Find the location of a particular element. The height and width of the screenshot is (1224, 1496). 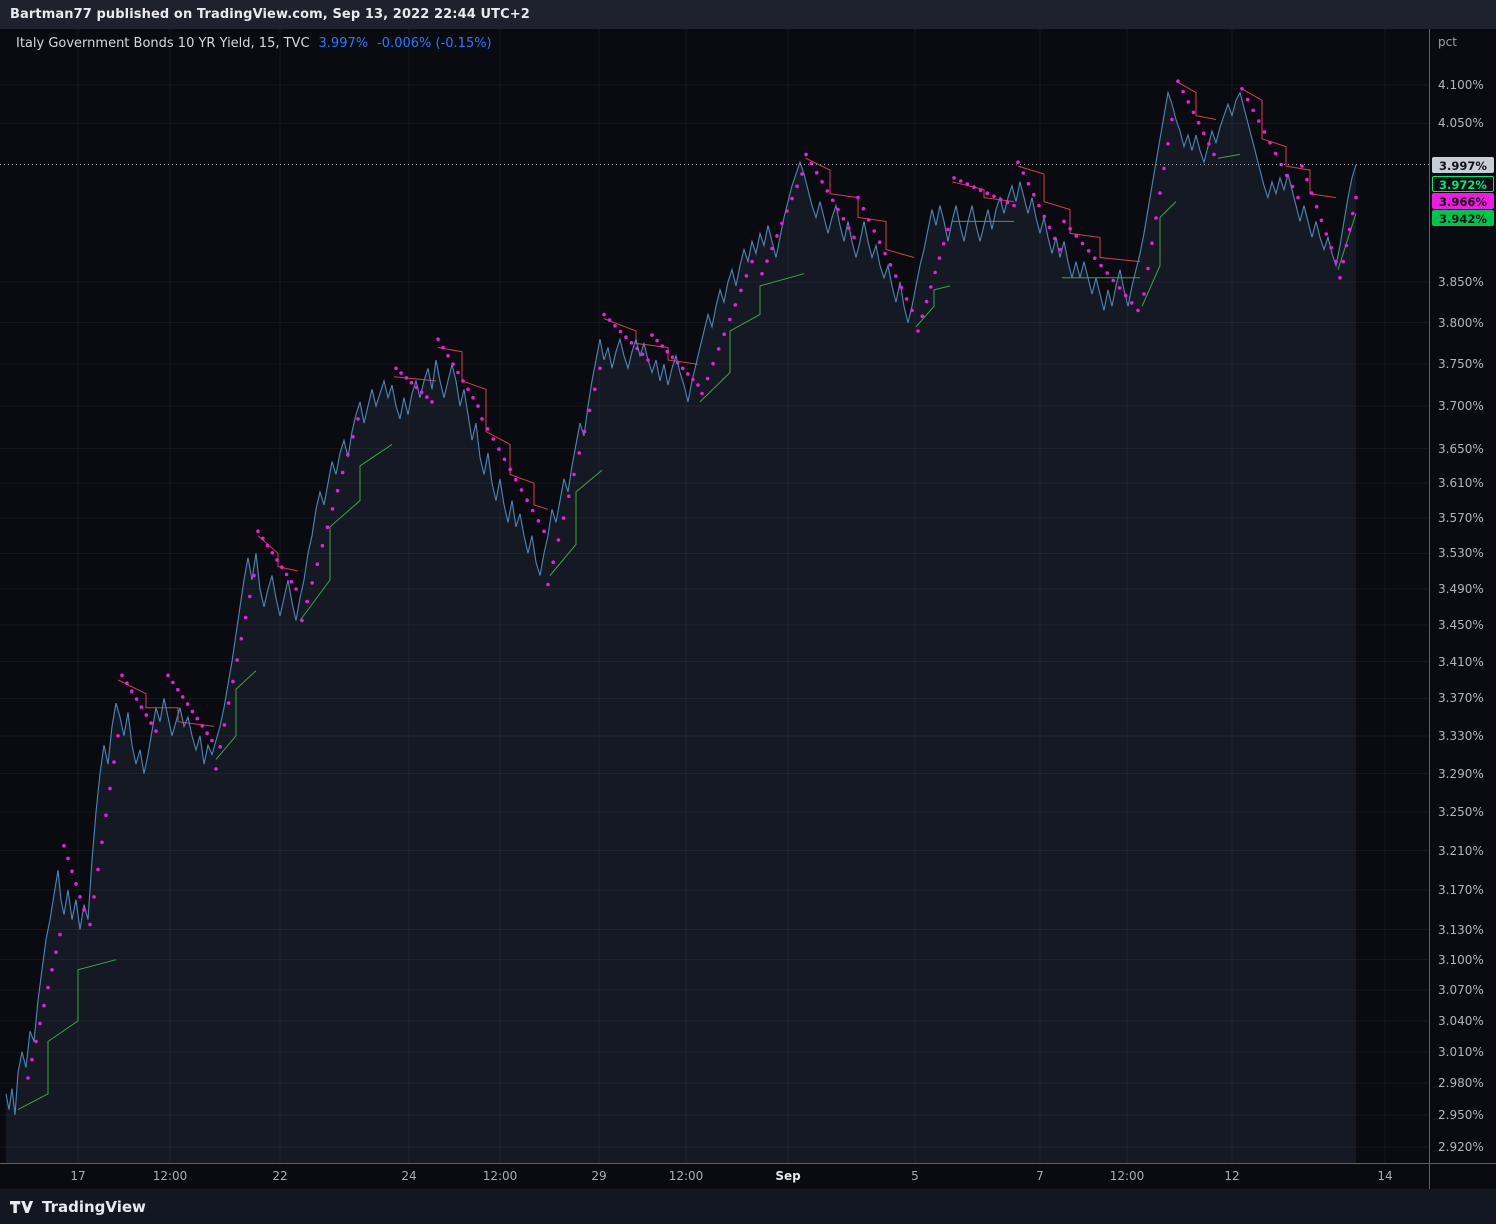

trend-stop-line-down is located at coordinates (983, 192).